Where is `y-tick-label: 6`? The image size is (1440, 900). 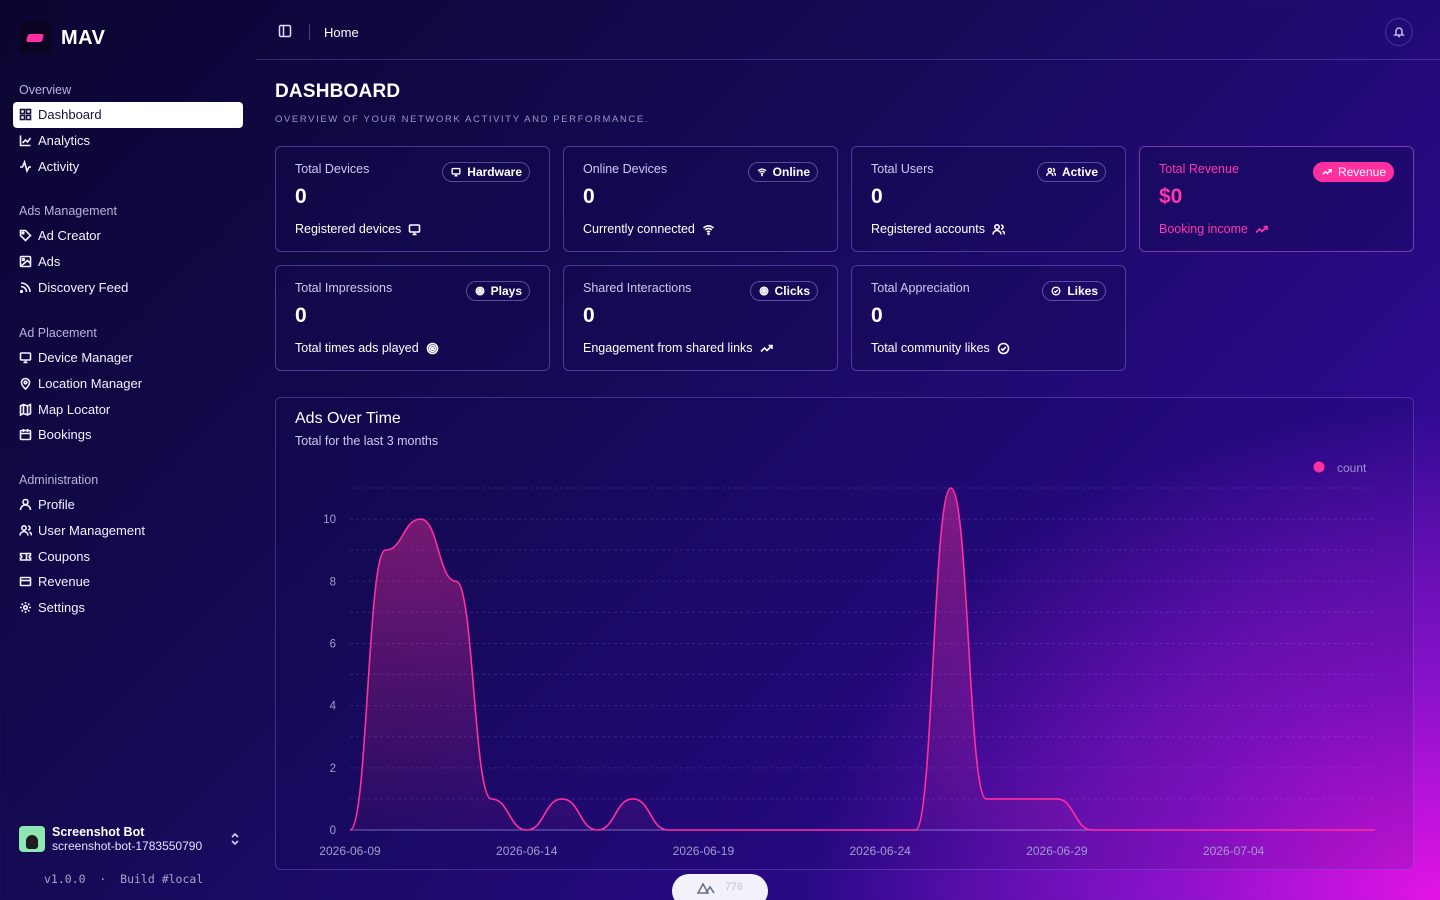
y-tick-label: 6 is located at coordinates (333, 644).